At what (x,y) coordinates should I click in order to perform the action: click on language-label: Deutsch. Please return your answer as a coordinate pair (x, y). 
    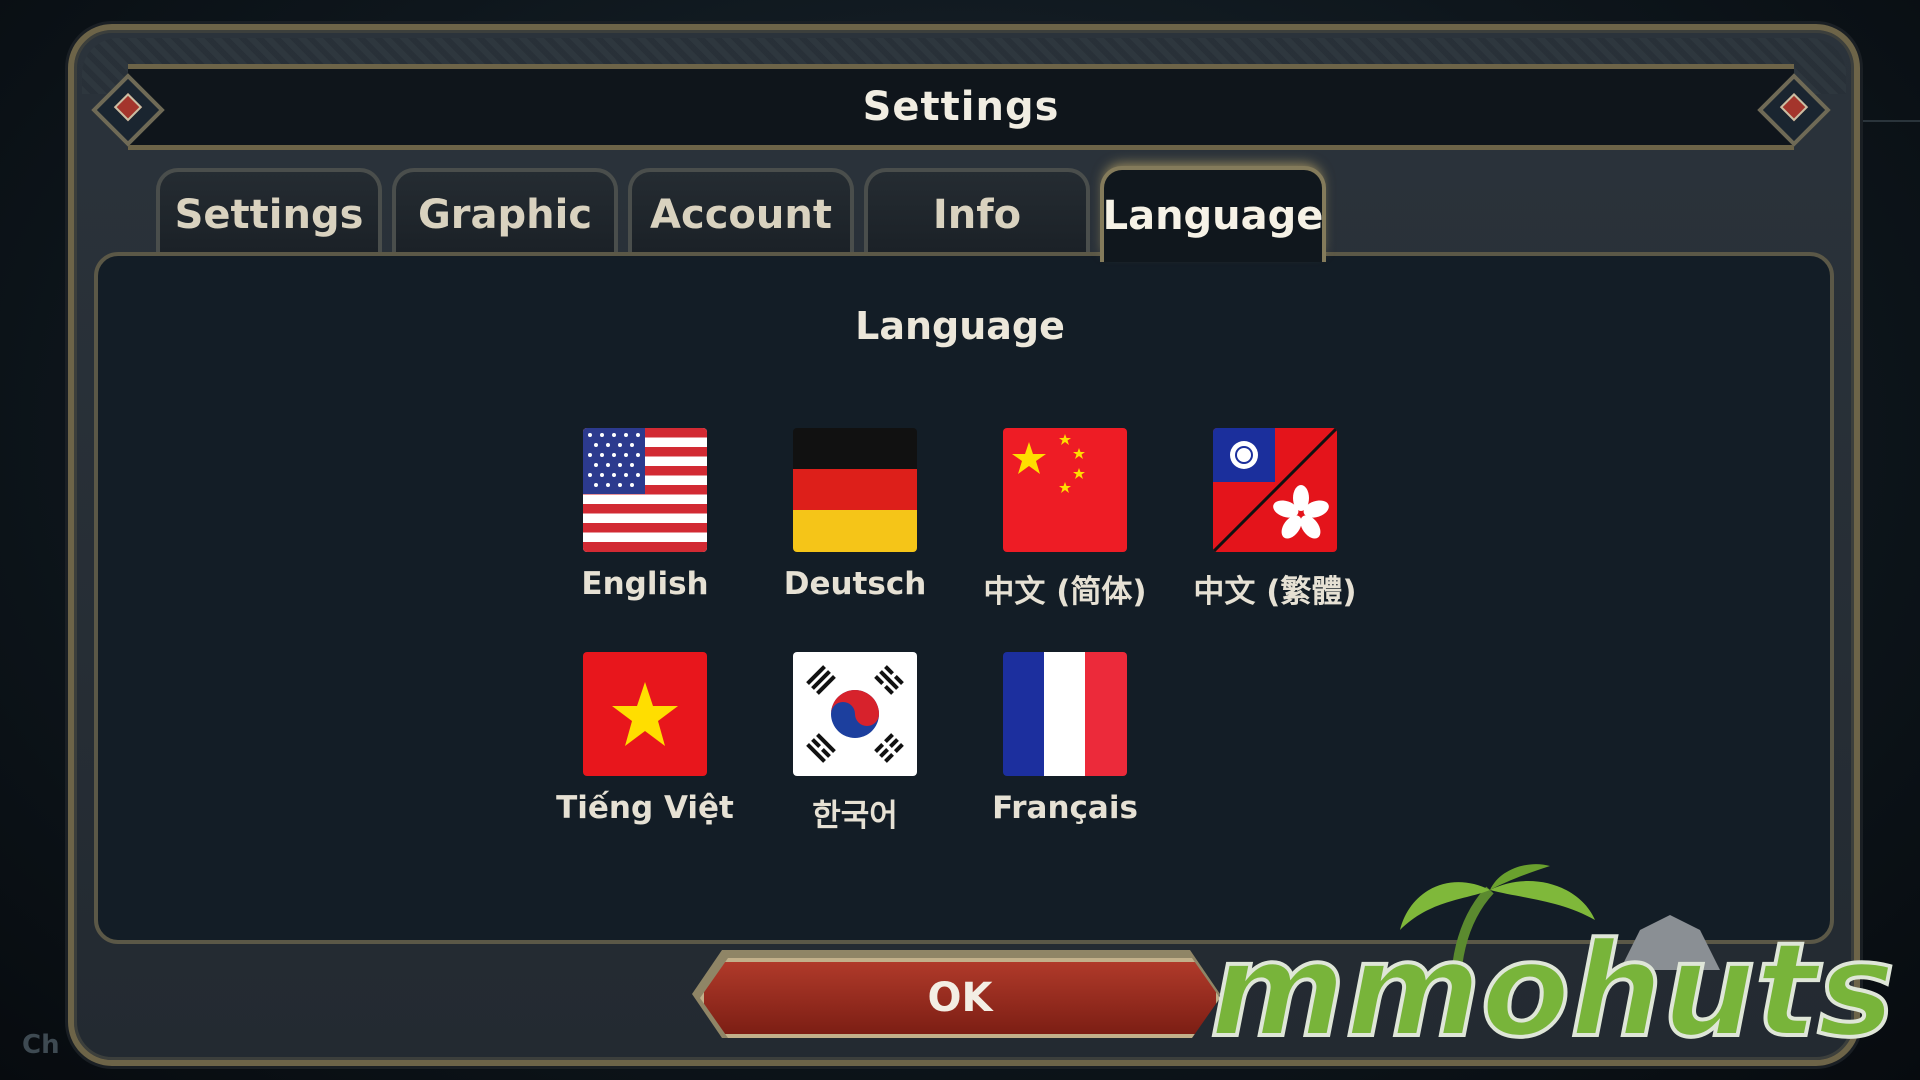
    Looking at the image, I should click on (855, 584).